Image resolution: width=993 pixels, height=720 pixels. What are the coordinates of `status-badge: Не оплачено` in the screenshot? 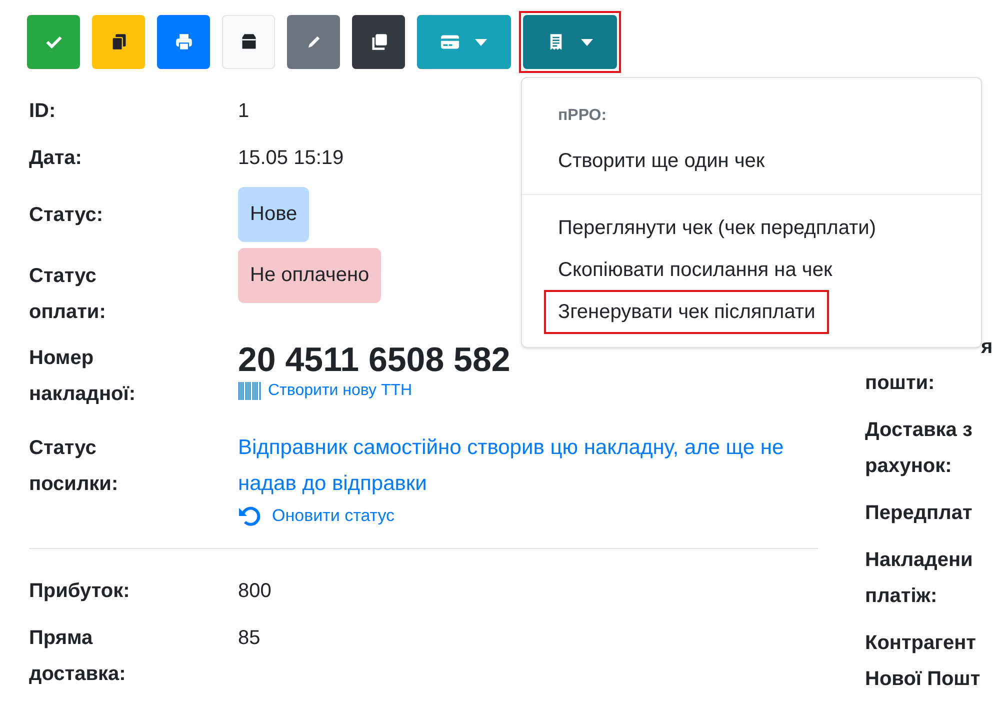 It's located at (310, 275).